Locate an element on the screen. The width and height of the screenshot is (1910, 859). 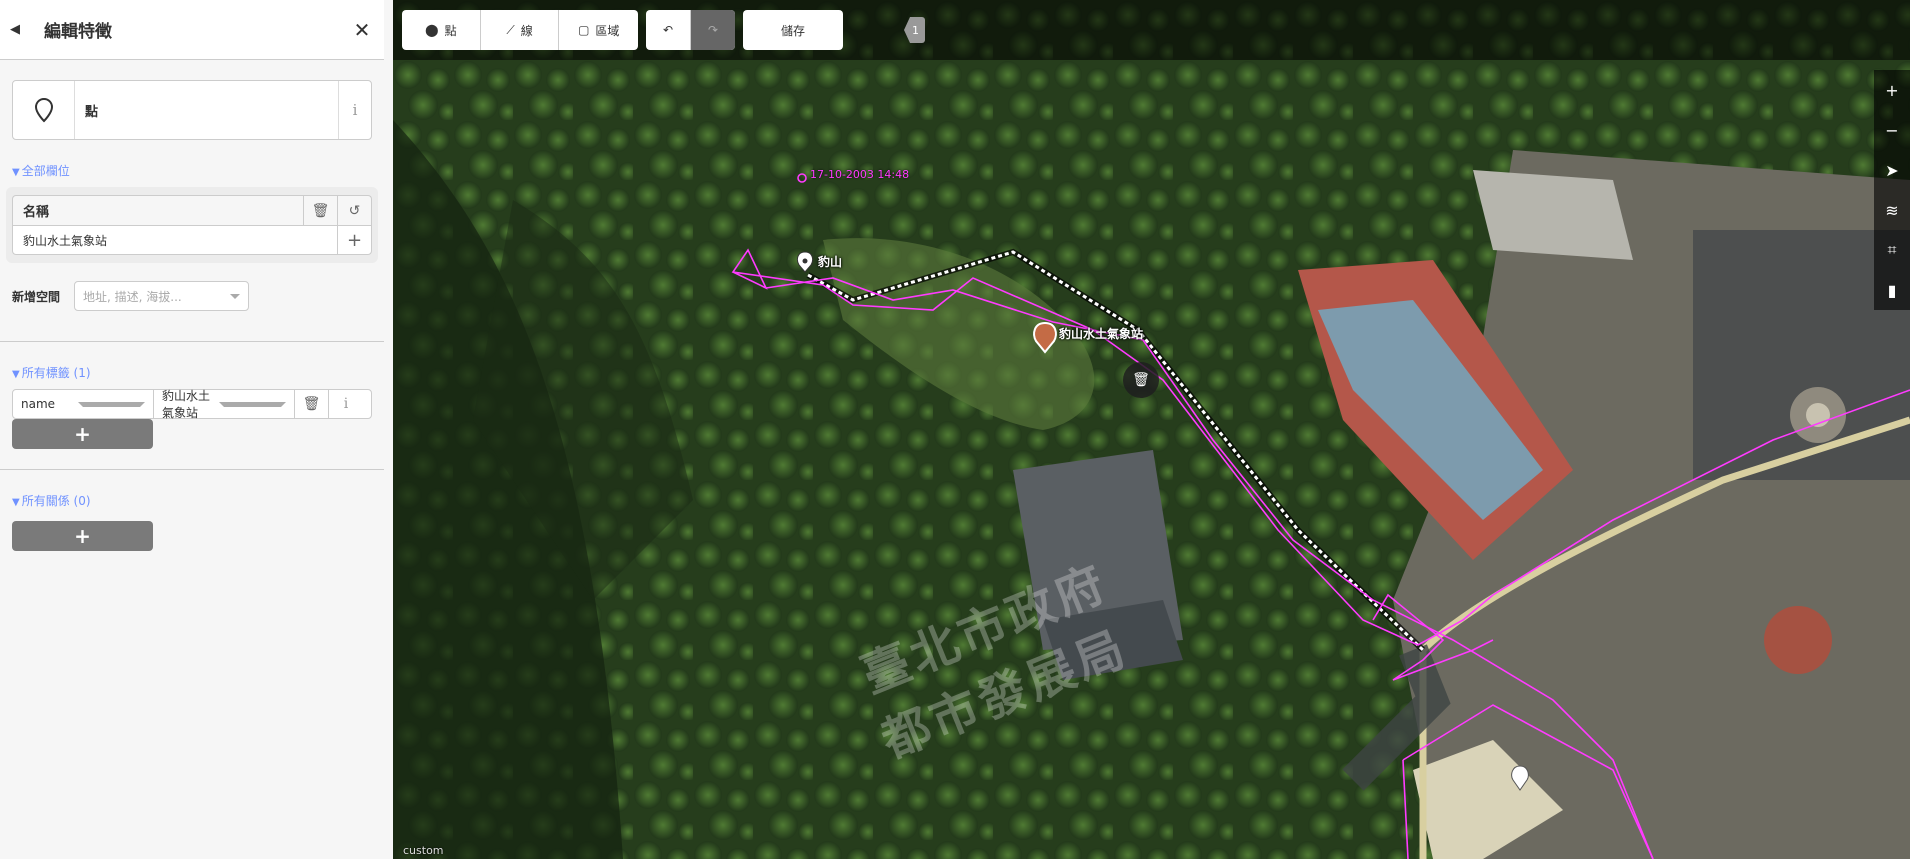
all-tags-label: 所有標籤 (1) is located at coordinates (56, 373).